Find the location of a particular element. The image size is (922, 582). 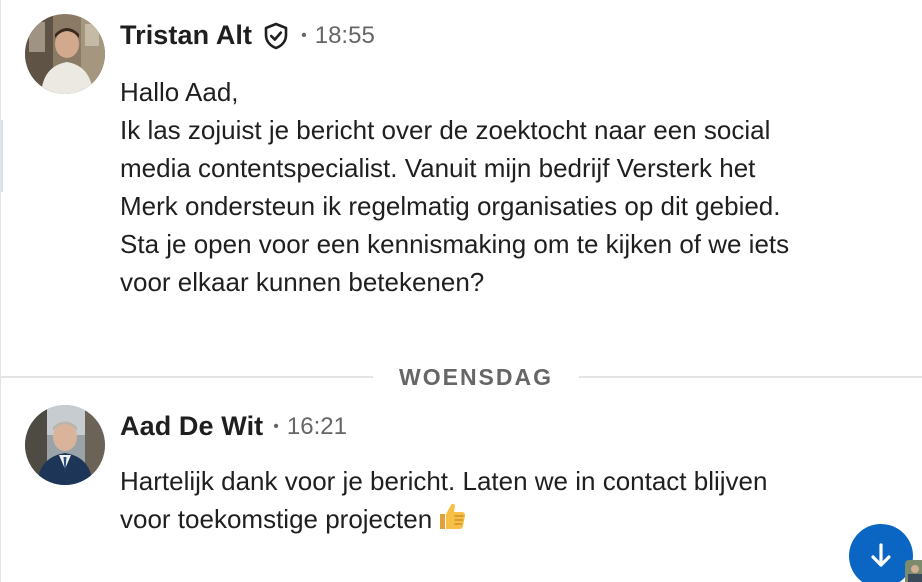

partial-avatar-thumbnail is located at coordinates (913, 571).